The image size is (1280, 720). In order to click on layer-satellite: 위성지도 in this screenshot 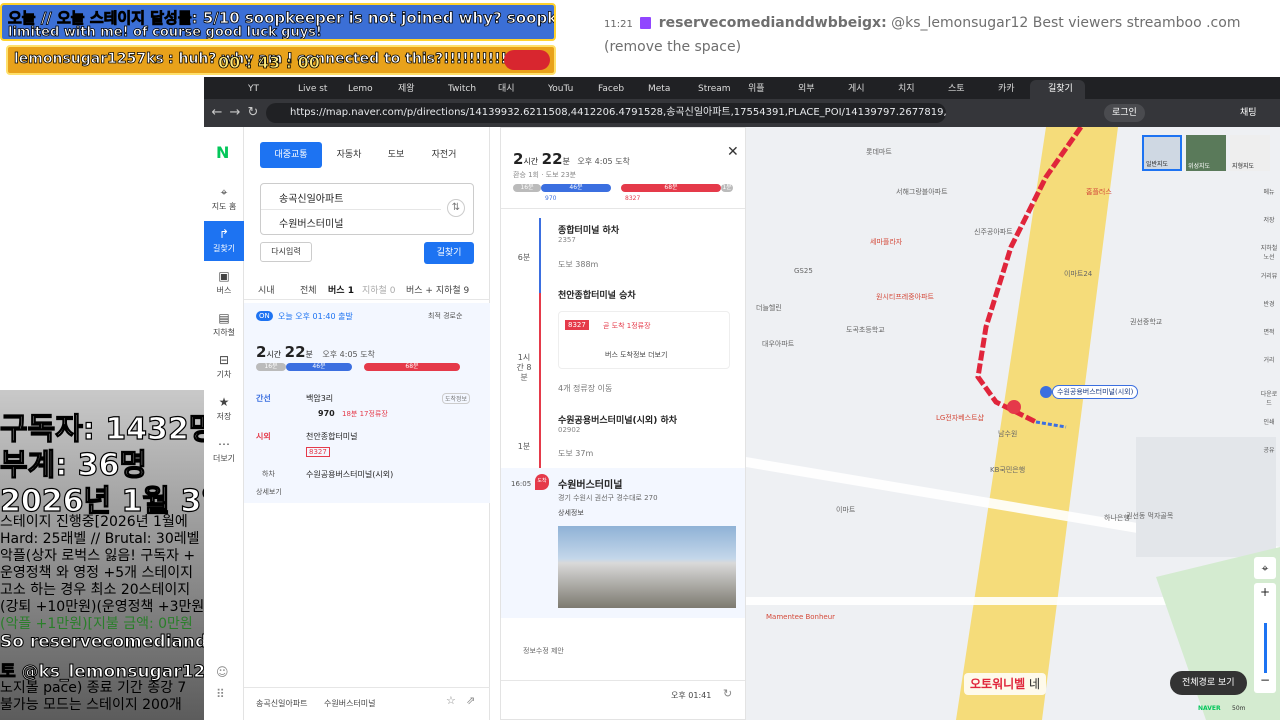, I will do `click(1206, 153)`.